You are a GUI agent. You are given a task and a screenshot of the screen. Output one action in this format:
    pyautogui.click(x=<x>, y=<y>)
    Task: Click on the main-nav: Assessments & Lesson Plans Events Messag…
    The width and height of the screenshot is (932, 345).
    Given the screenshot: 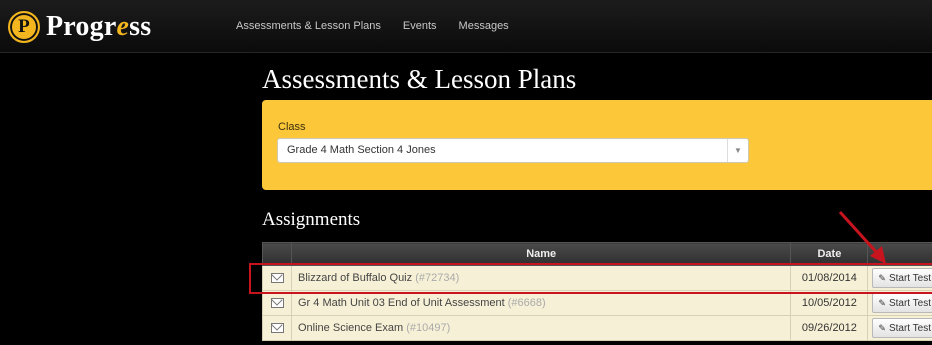 What is the action you would take?
    pyautogui.click(x=383, y=26)
    